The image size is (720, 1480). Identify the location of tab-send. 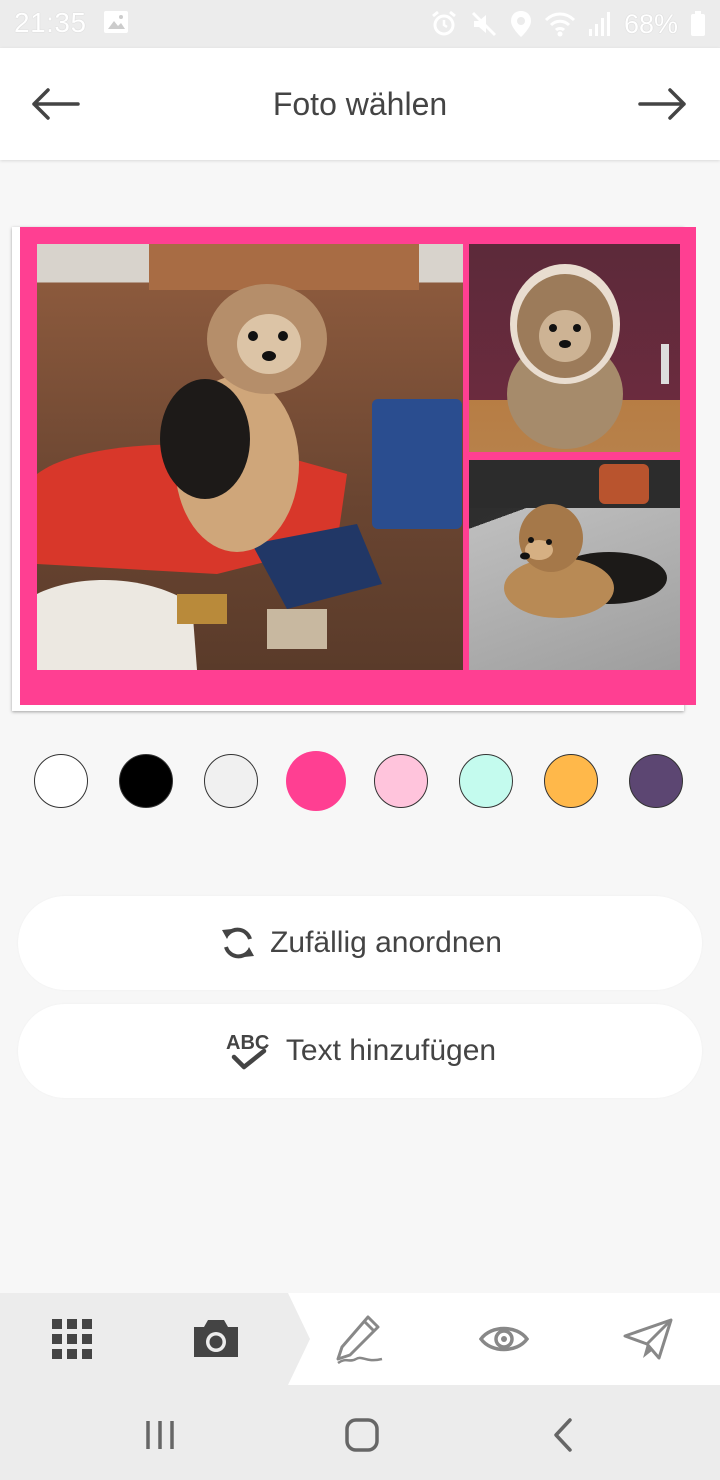
(648, 1339).